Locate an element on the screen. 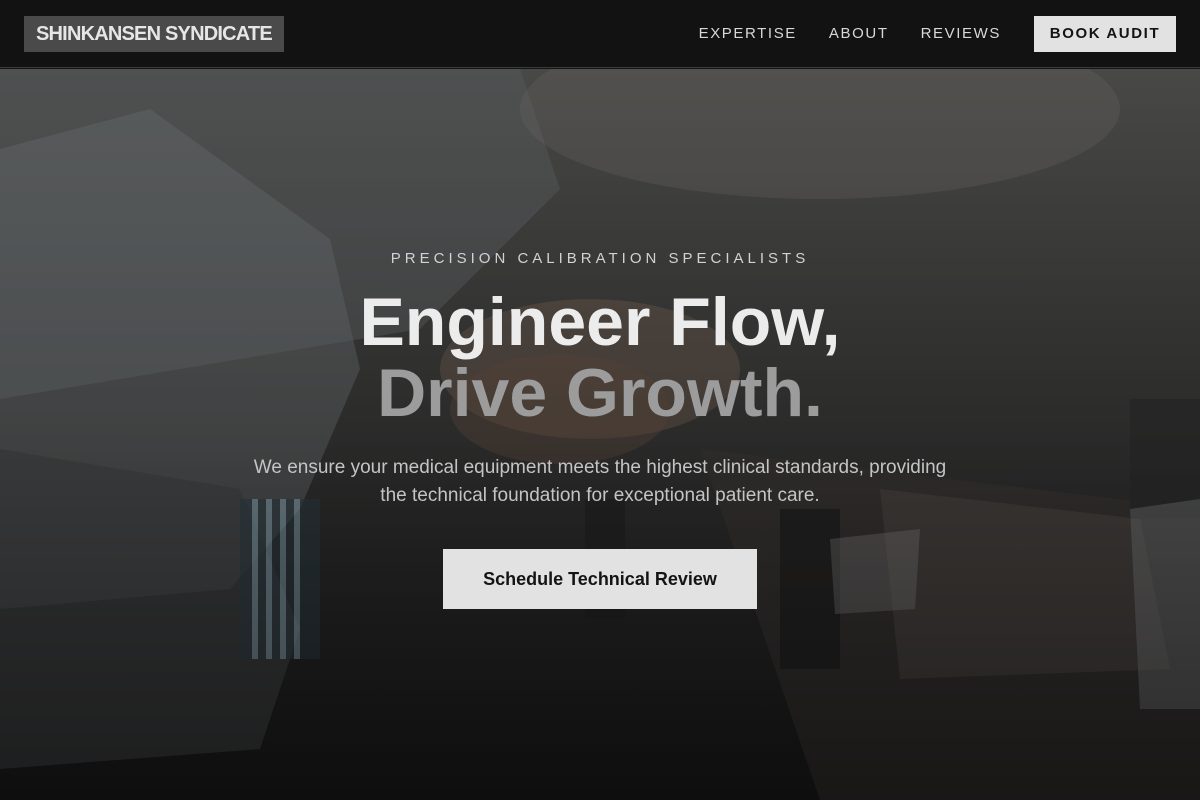 This screenshot has height=800, width=1200. nav-link-expertise: EXPERTISE is located at coordinates (748, 33).